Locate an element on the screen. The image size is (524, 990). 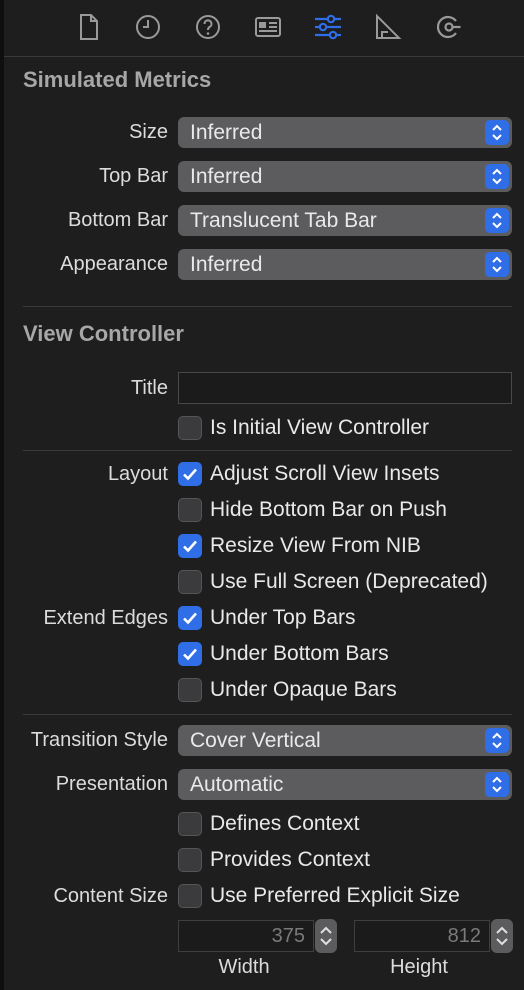
help-icon is located at coordinates (208, 27).